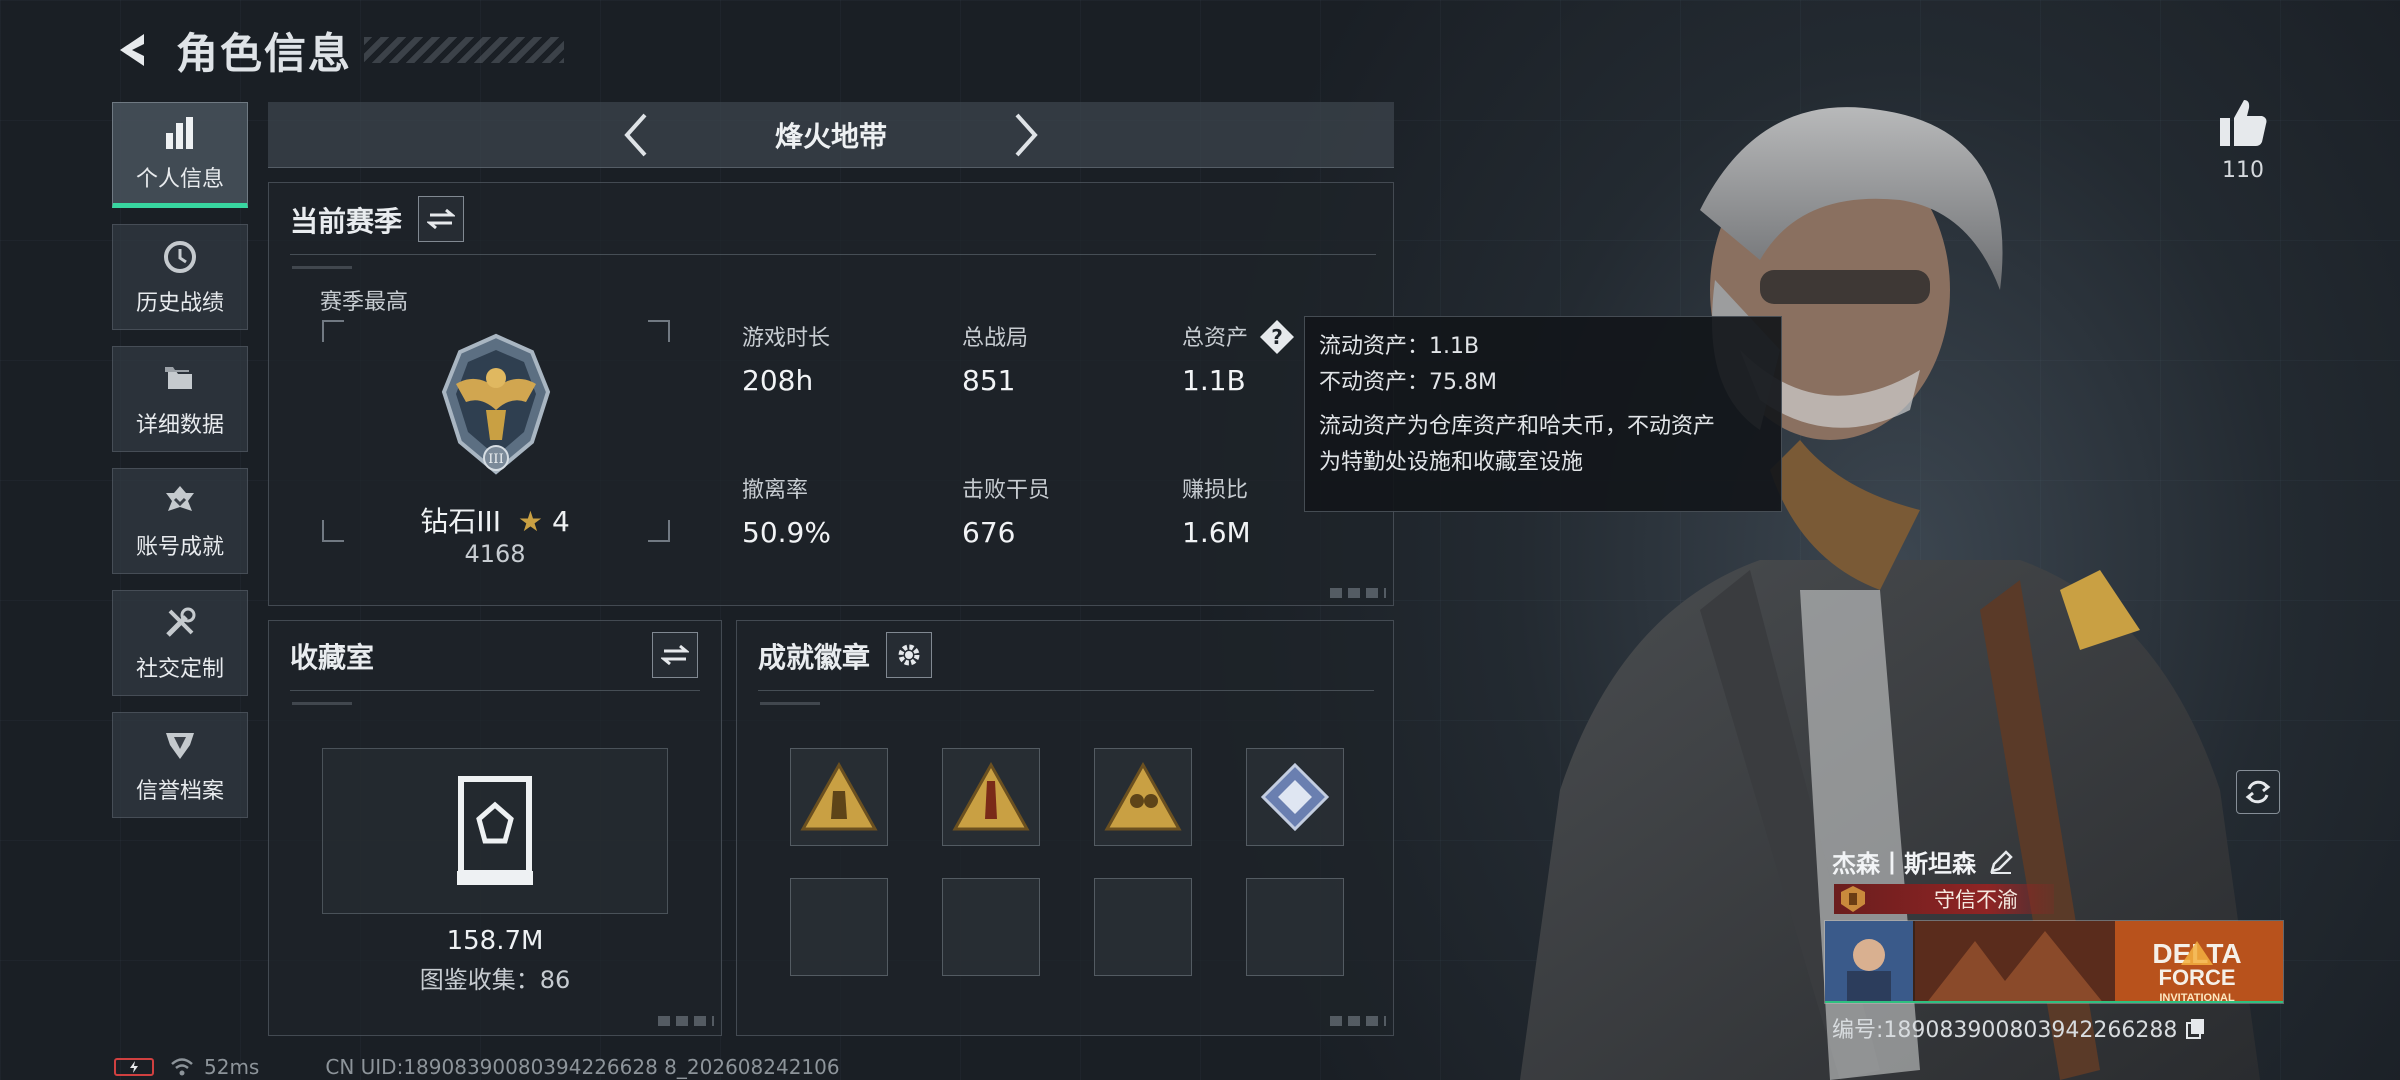 Image resolution: width=2400 pixels, height=1080 pixels. What do you see at coordinates (560, 521) in the screenshot?
I see `rank-stars: 4` at bounding box center [560, 521].